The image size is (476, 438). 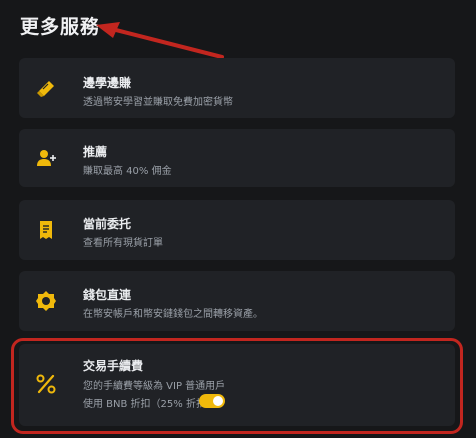 I want to click on card-title: 當前委托, so click(x=107, y=224).